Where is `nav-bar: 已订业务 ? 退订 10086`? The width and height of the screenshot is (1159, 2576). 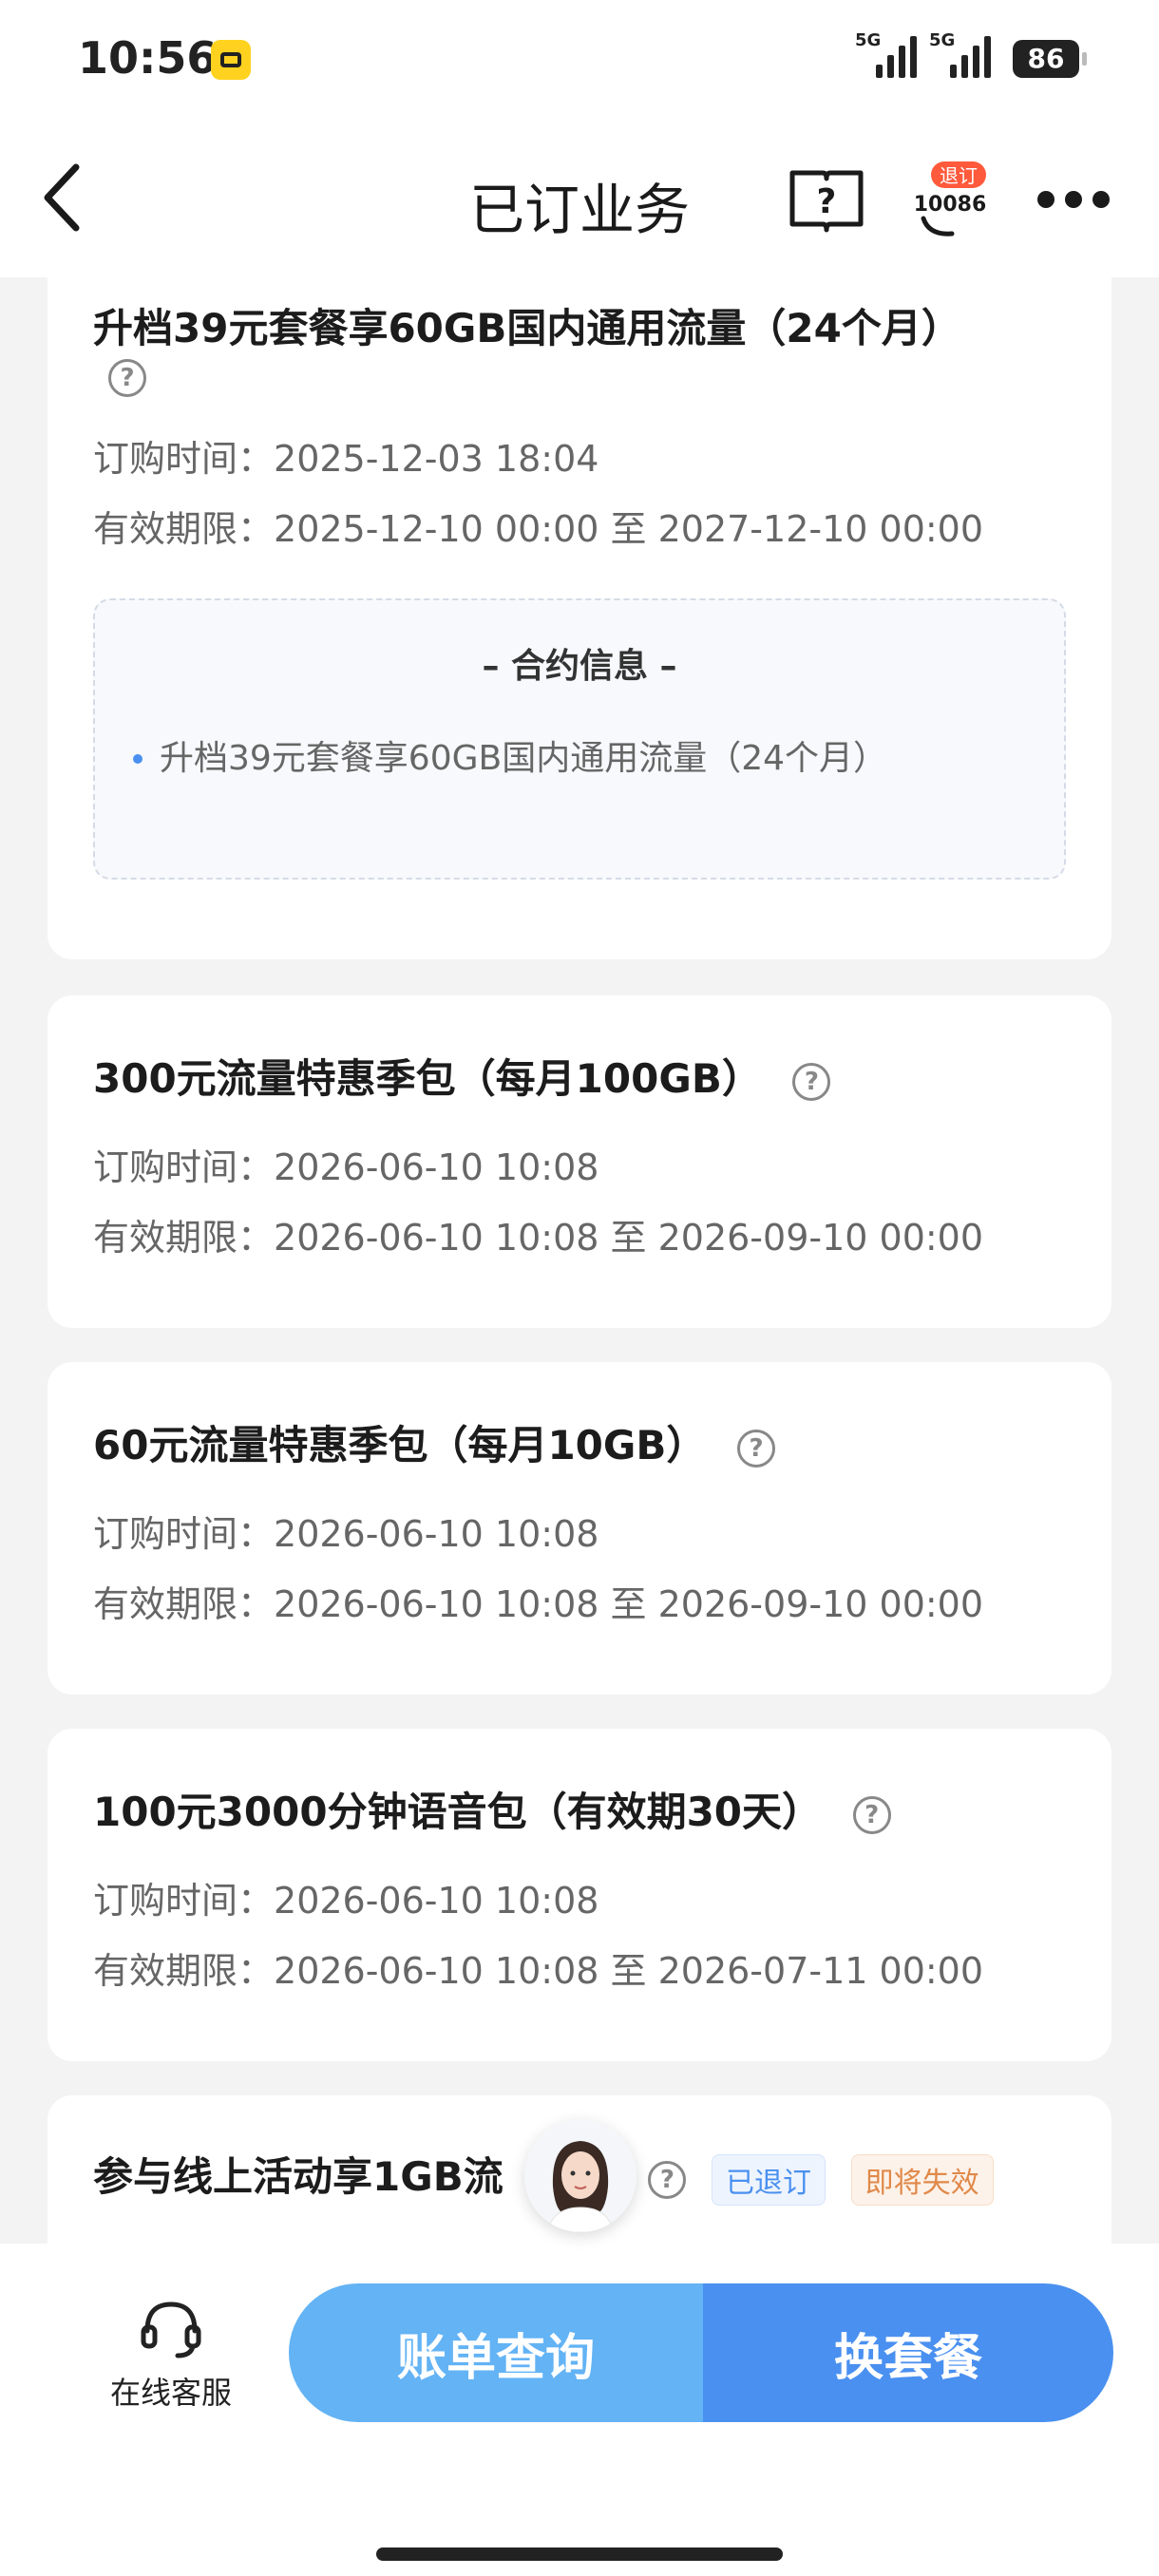 nav-bar: 已订业务 ? 退订 10086 is located at coordinates (579, 200).